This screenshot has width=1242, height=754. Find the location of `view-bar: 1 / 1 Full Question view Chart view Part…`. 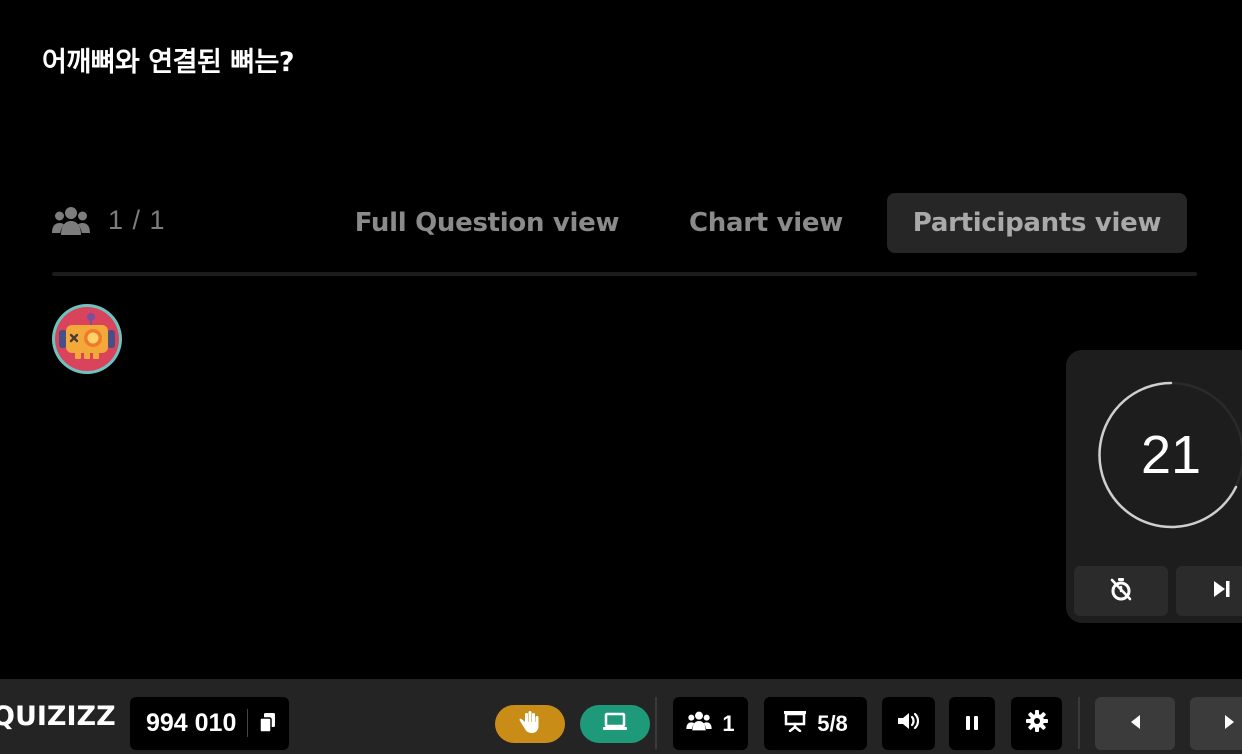

view-bar: 1 / 1 Full Question view Chart view Part… is located at coordinates (624, 224).